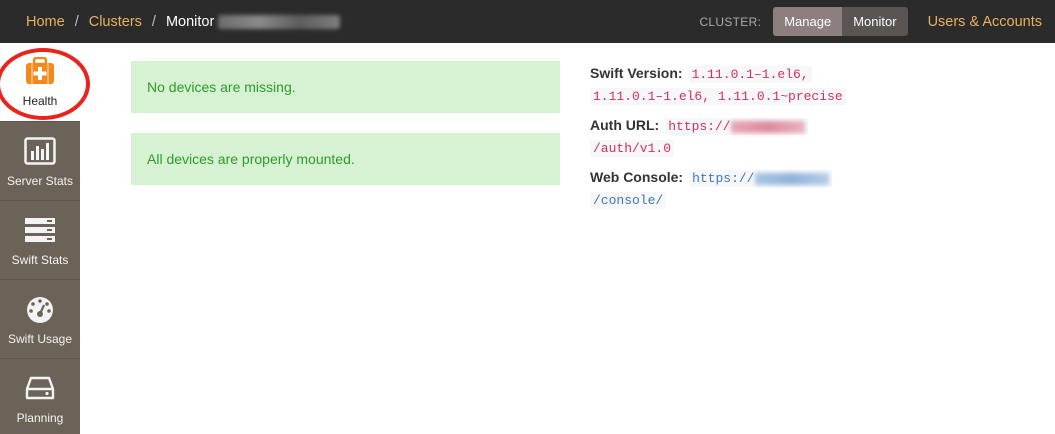 The height and width of the screenshot is (434, 1055). I want to click on swift-version-value-line1: 1.11.0.1–1.el6,, so click(750, 74).